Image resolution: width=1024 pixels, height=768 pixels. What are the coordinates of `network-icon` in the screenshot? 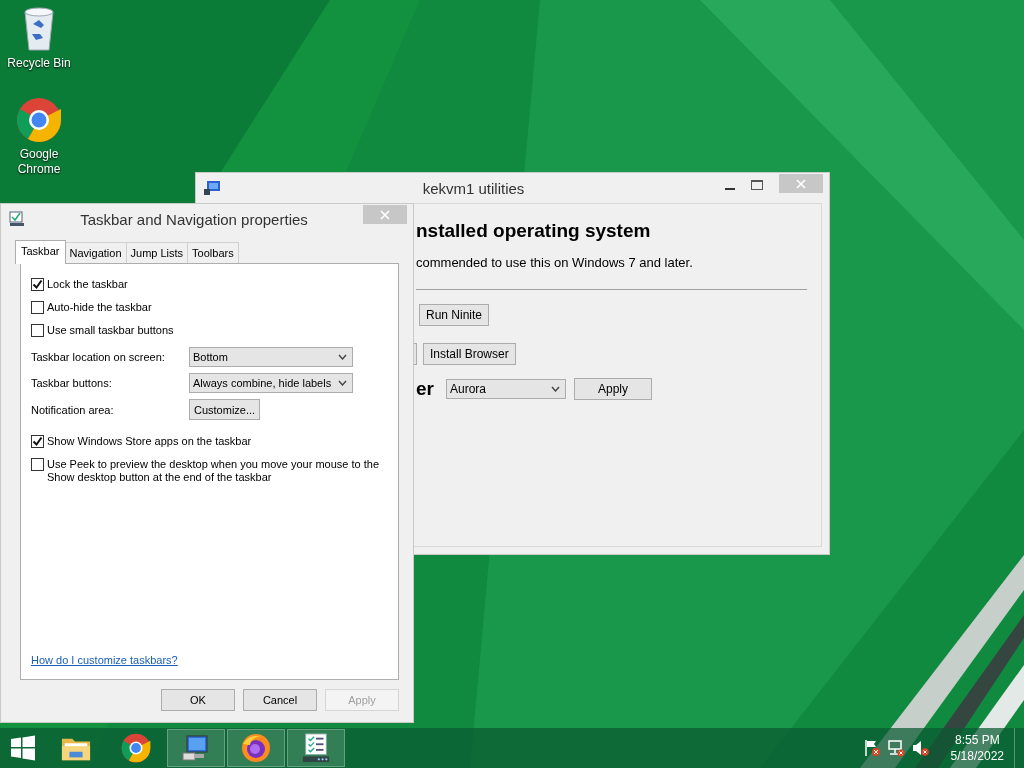 It's located at (895, 748).